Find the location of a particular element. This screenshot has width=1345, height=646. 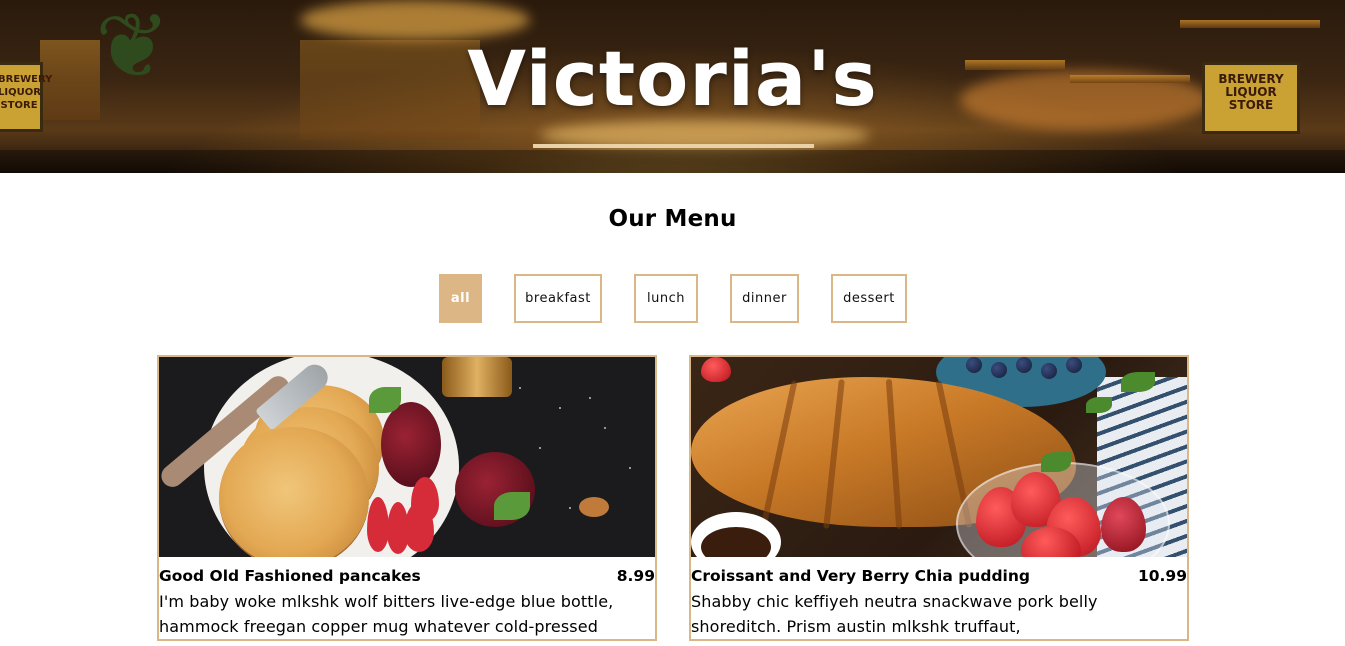

pancakes-photo is located at coordinates (407, 457).